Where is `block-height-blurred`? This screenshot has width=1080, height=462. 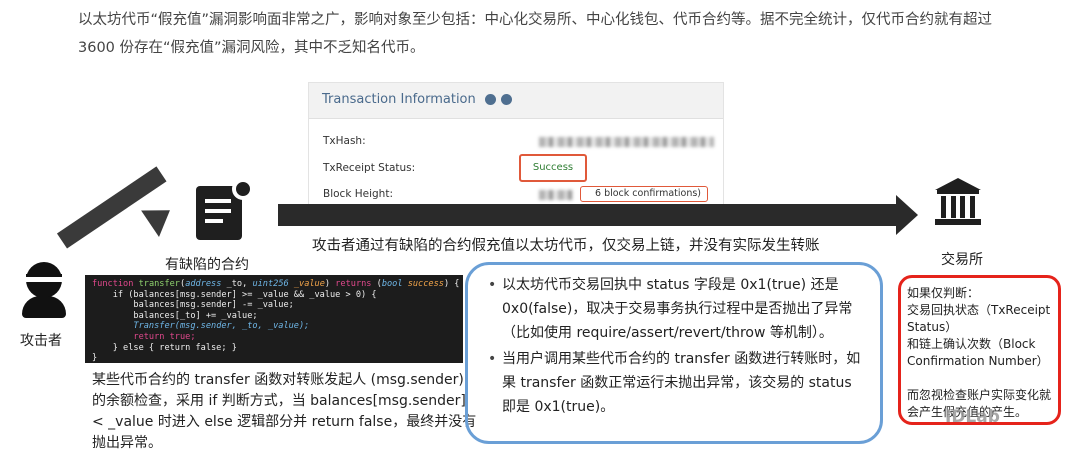 block-height-blurred is located at coordinates (556, 195).